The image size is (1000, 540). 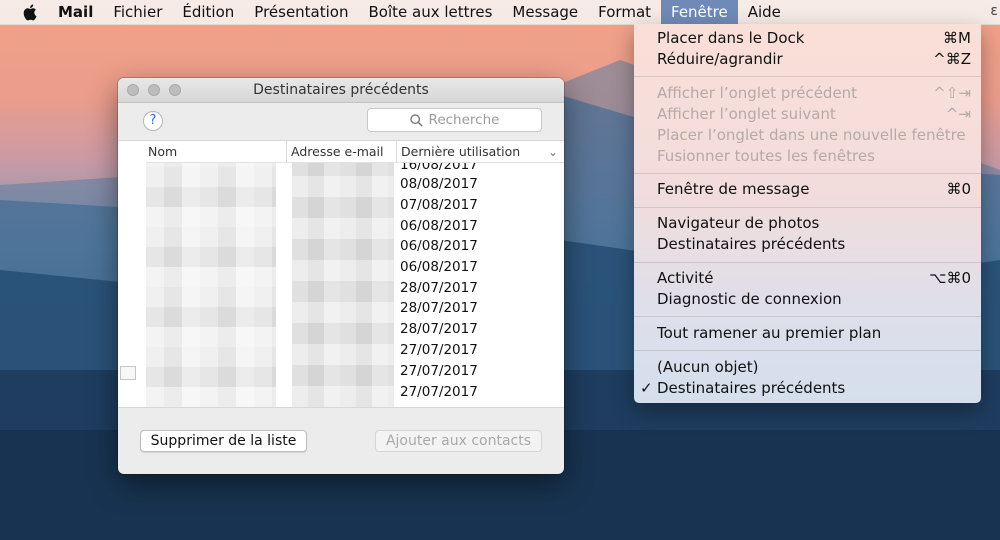 I want to click on menu-item-reduire-agrandir: Réduire/agrandir ^⌘Z, so click(x=814, y=59).